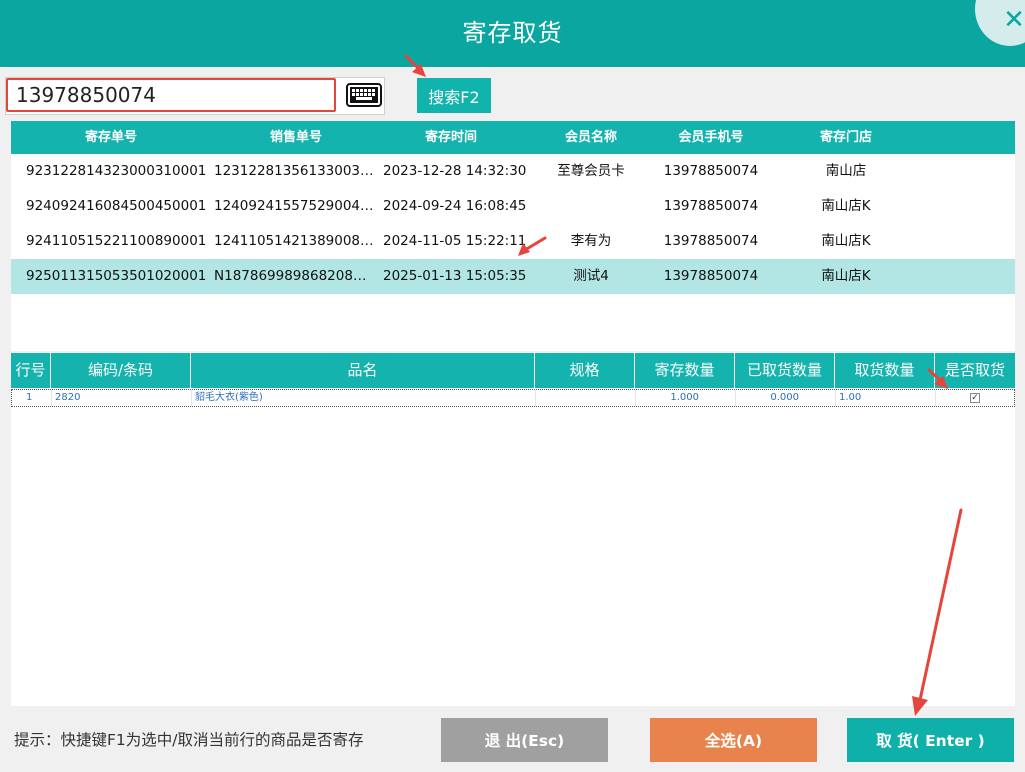 The image size is (1025, 772). What do you see at coordinates (886, 398) in the screenshot?
I see `pick-qty: 1.00` at bounding box center [886, 398].